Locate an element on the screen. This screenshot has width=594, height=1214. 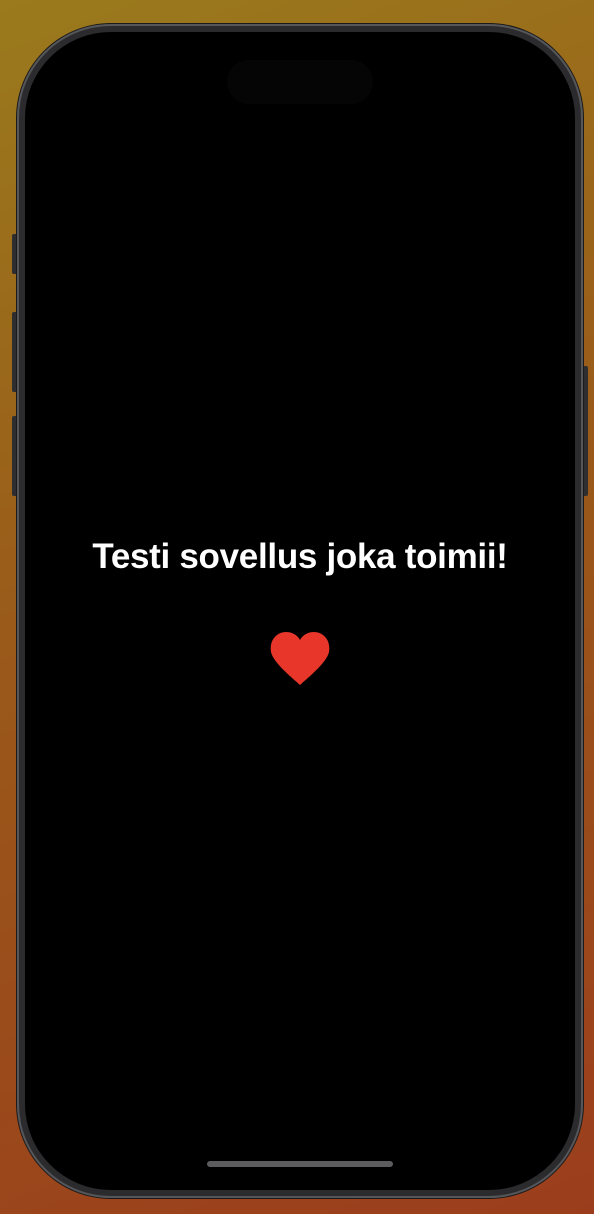
headline-text: Testi sovellus joka toimii! is located at coordinates (300, 556).